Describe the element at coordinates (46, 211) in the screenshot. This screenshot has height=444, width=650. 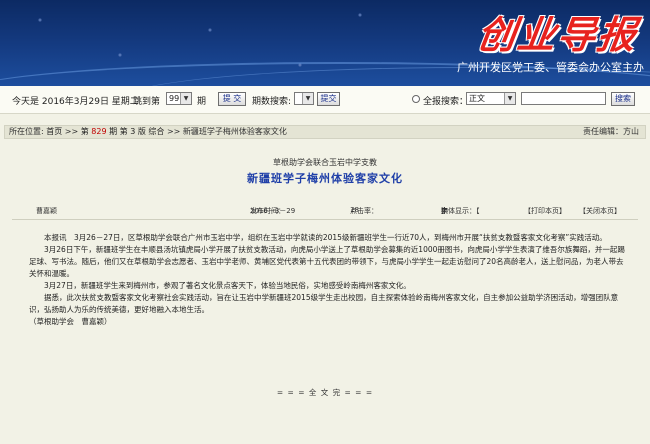
I see `article-author: 曹嘉颖` at that location.